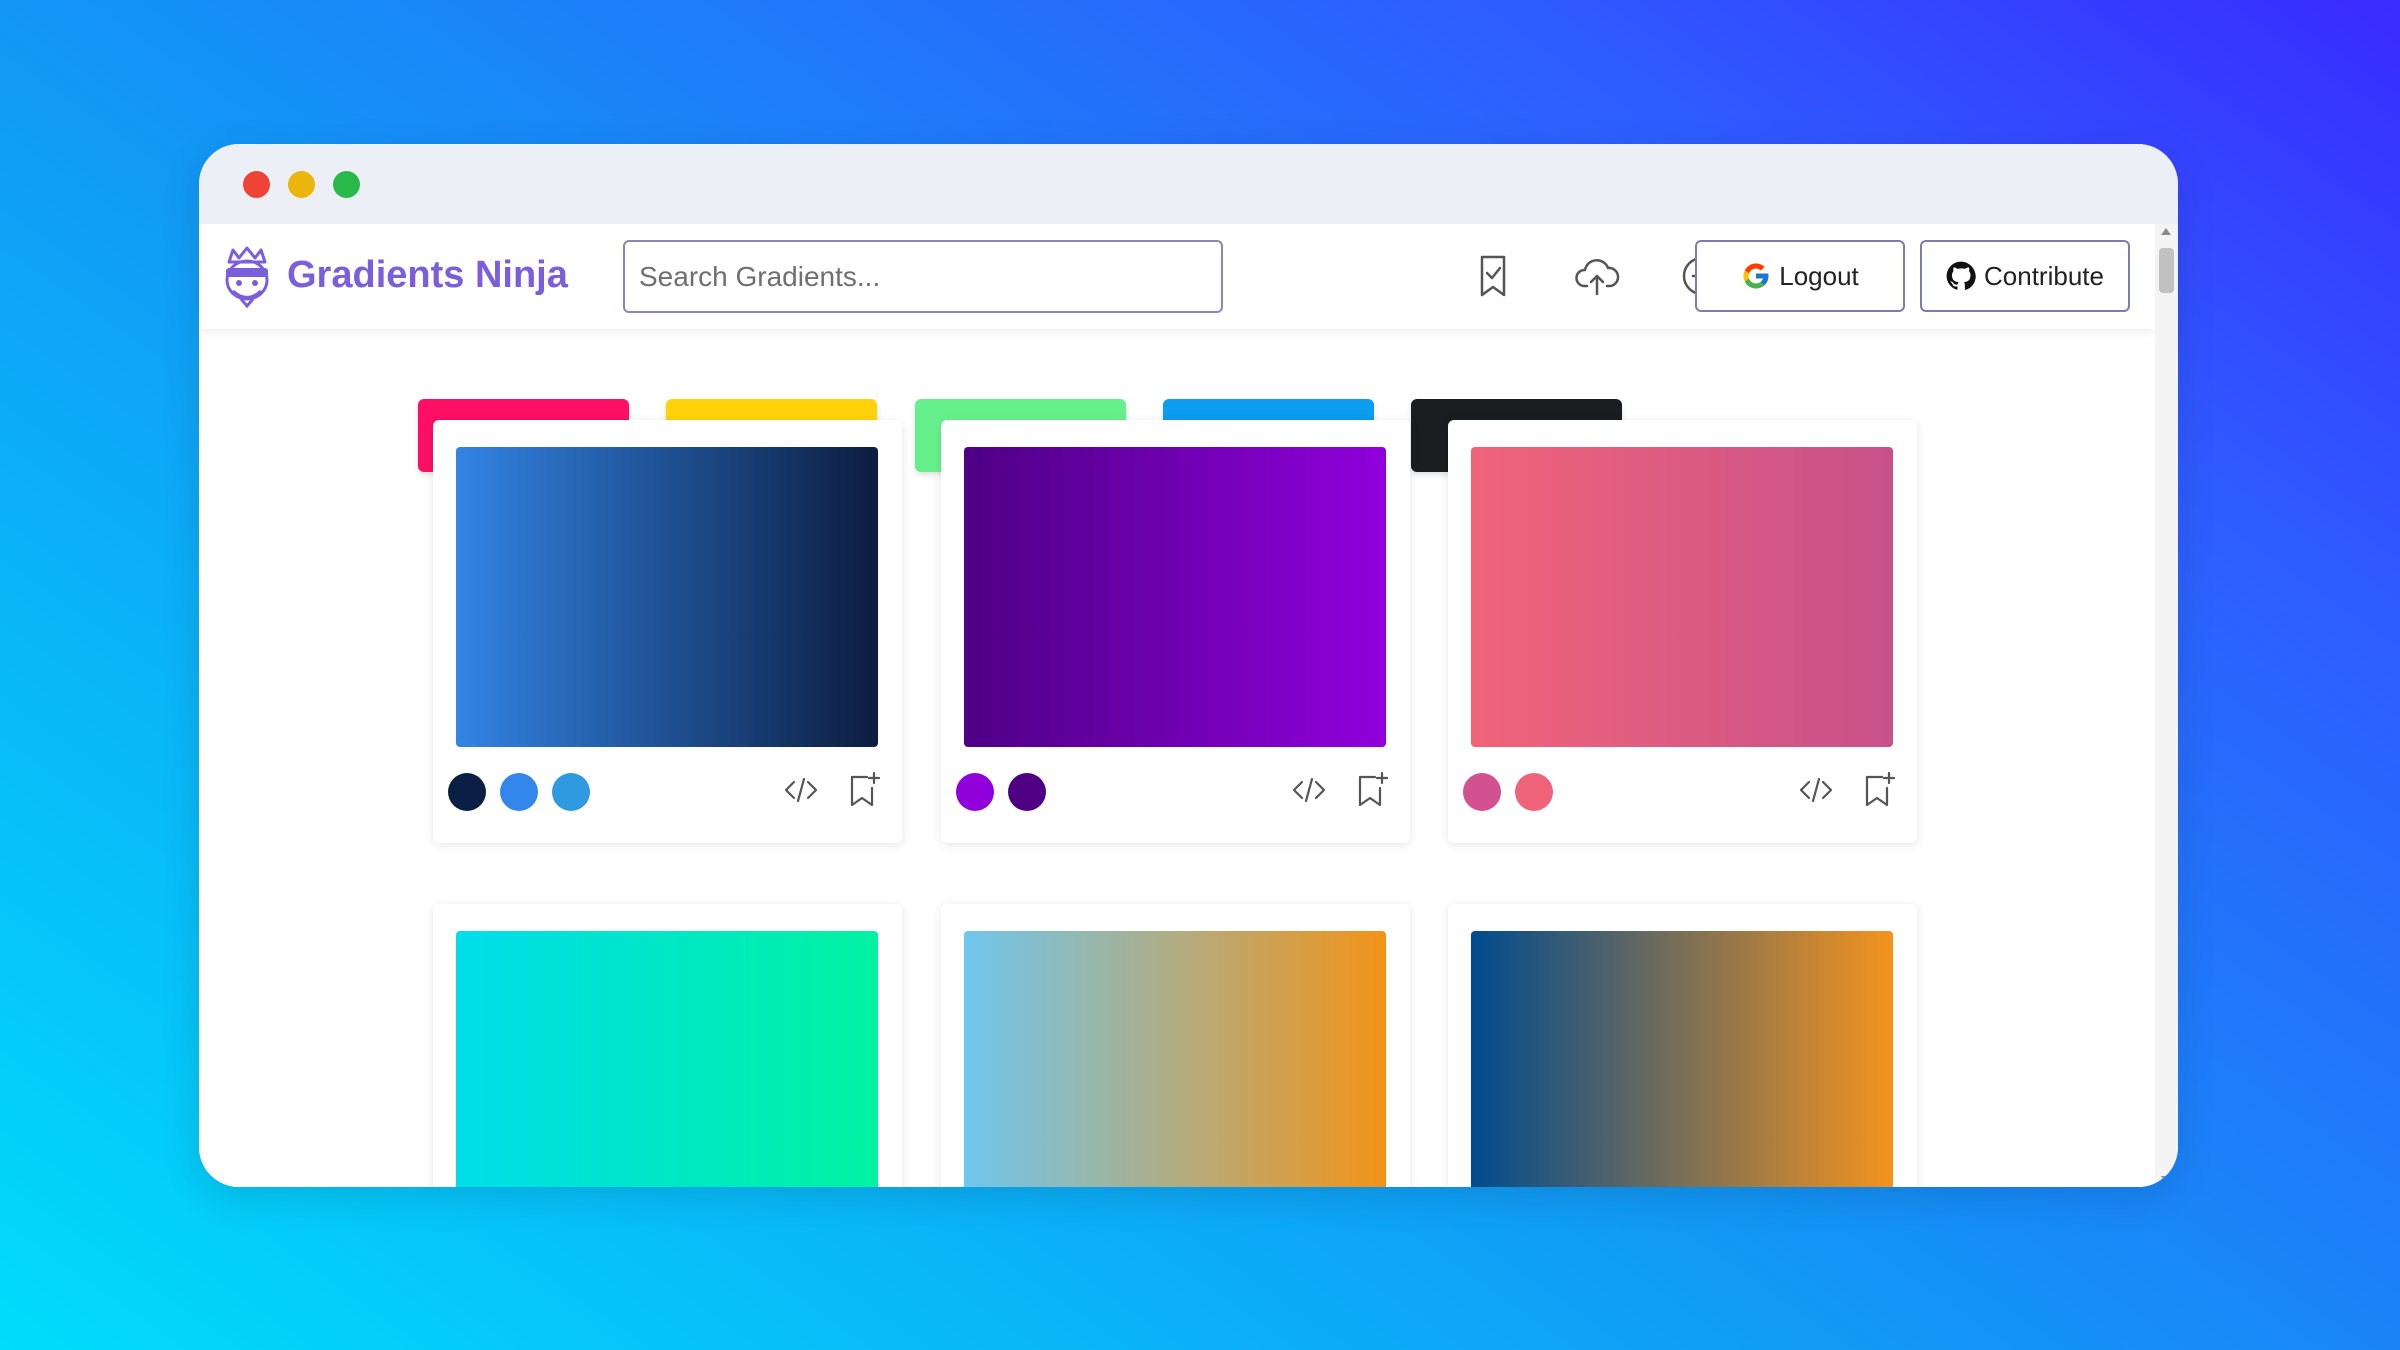 The image size is (2400, 1350). Describe the element at coordinates (1756, 276) in the screenshot. I see `google-icon` at that location.